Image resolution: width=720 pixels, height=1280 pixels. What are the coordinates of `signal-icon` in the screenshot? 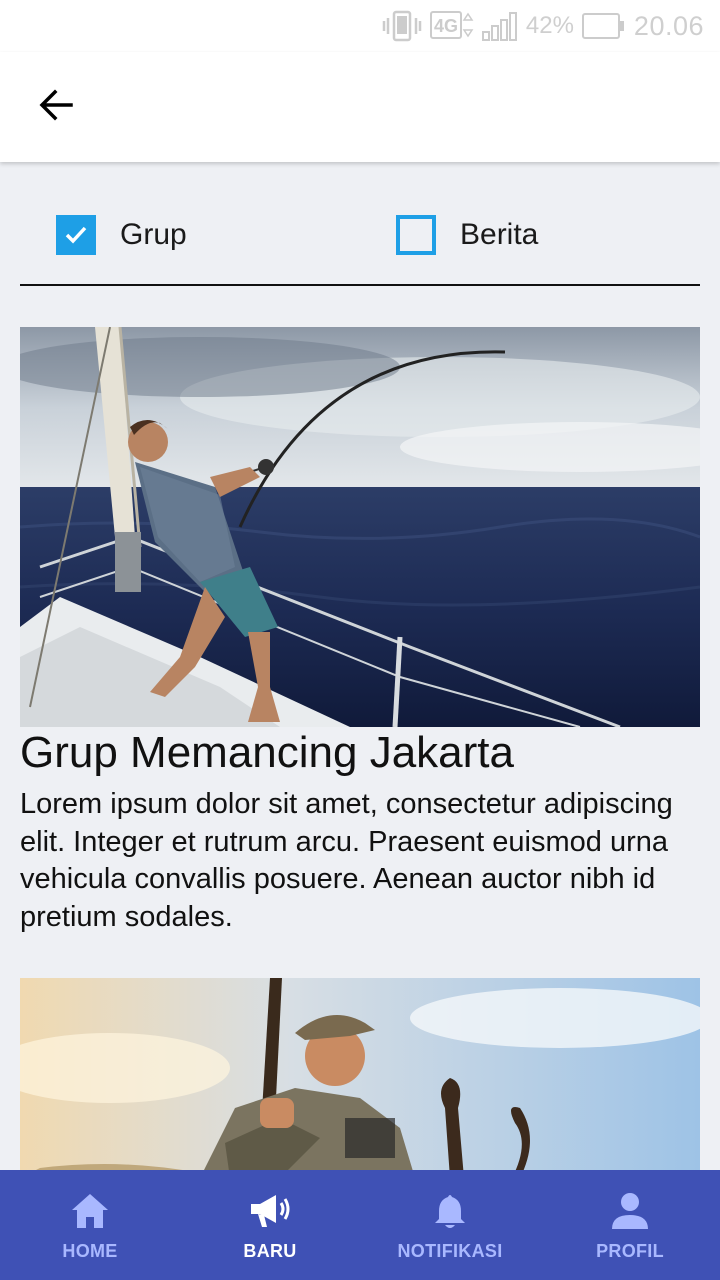 It's located at (499, 26).